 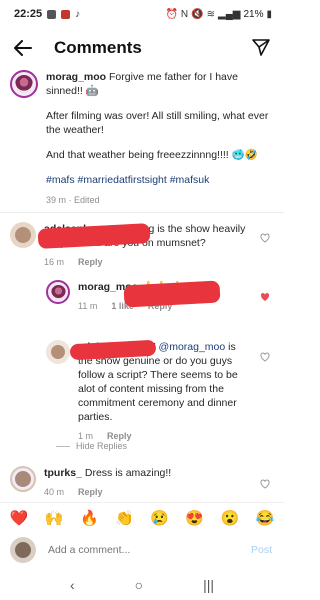 I want to click on comment-username: tpurks_, so click(x=63, y=473).